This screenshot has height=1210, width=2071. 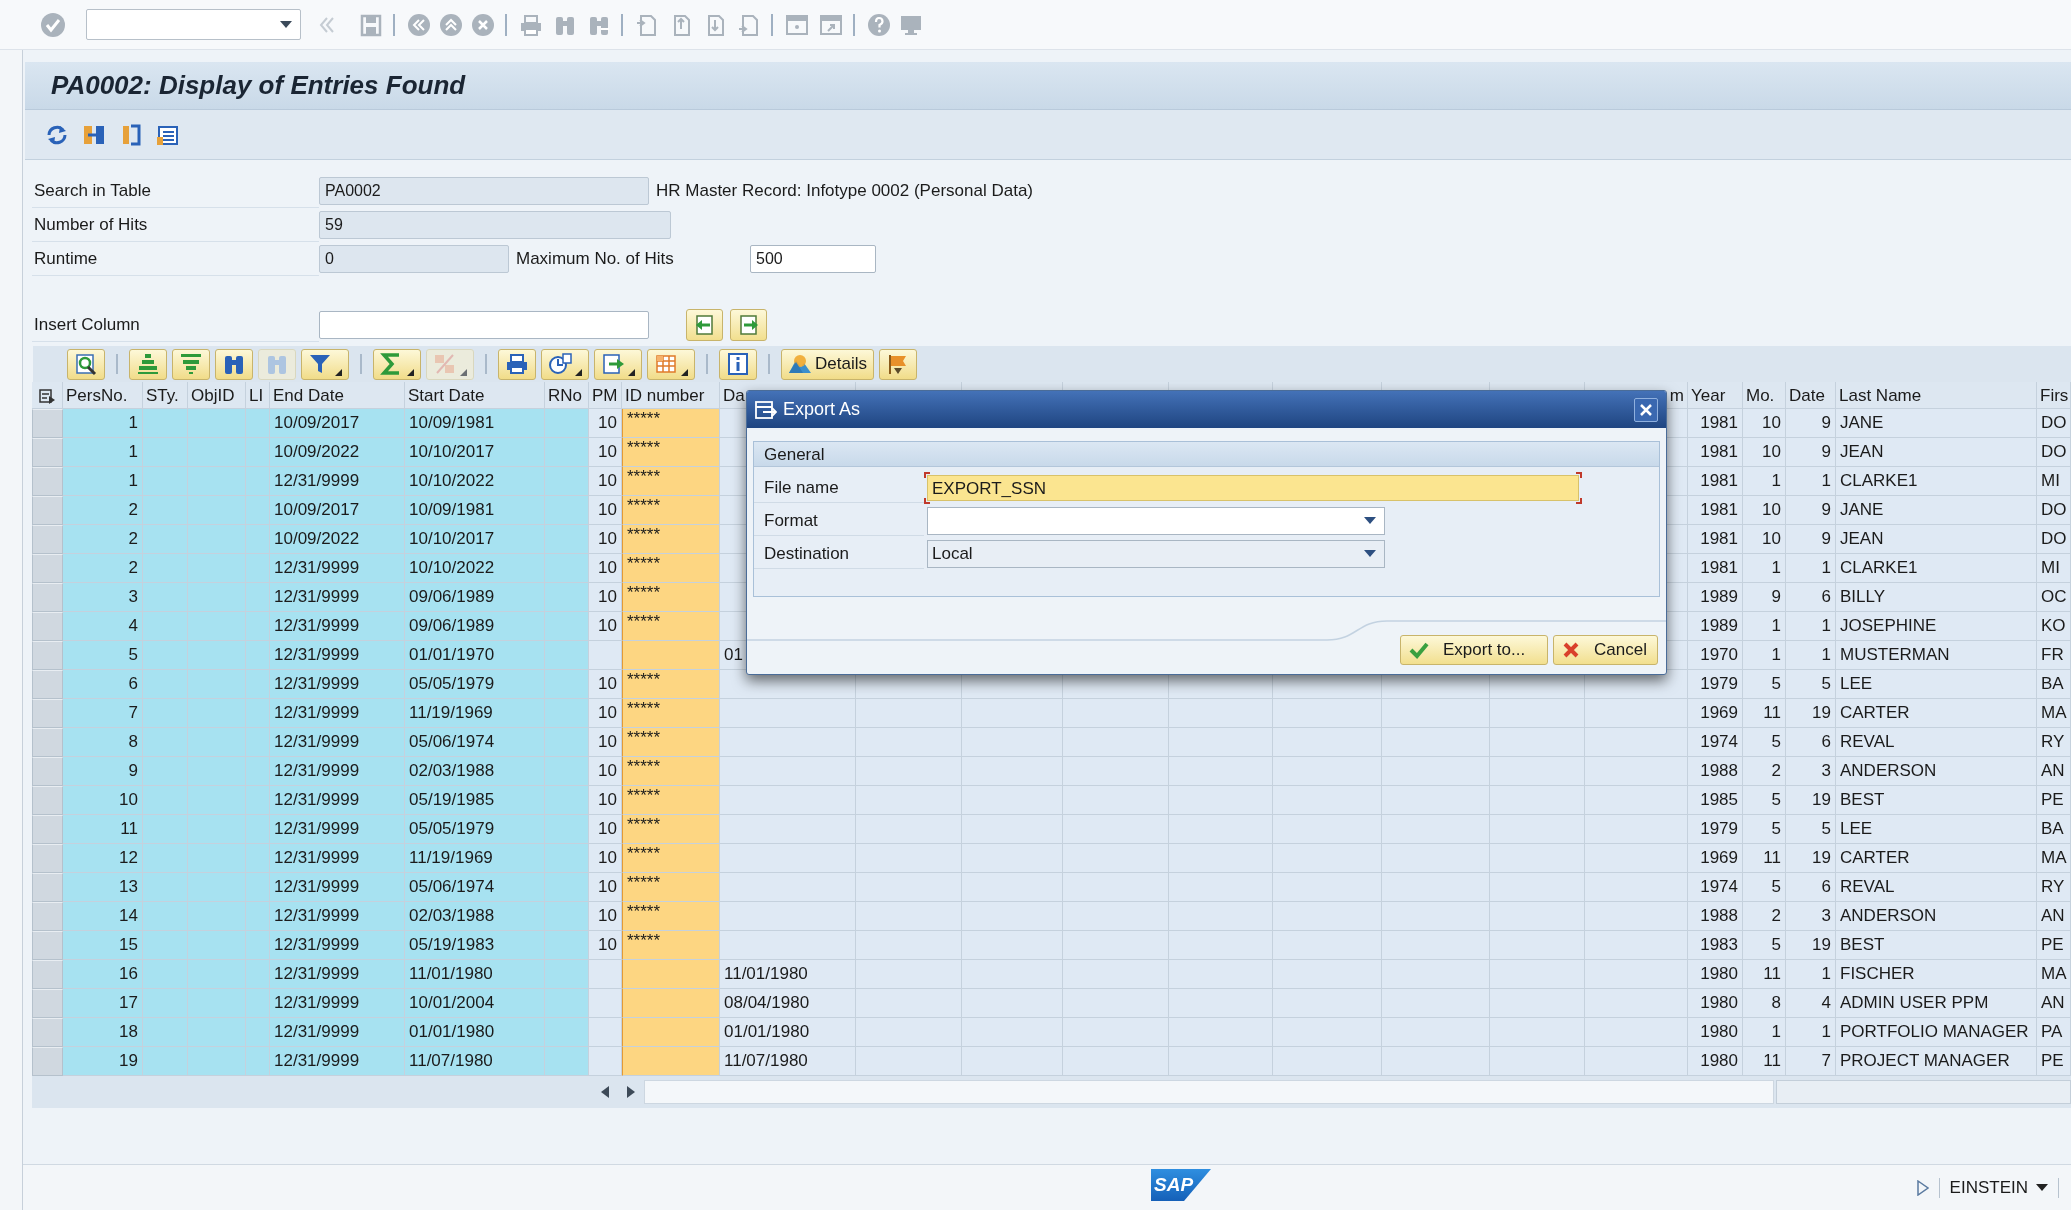 What do you see at coordinates (1811, 742) in the screenshot?
I see `table-cell: 6` at bounding box center [1811, 742].